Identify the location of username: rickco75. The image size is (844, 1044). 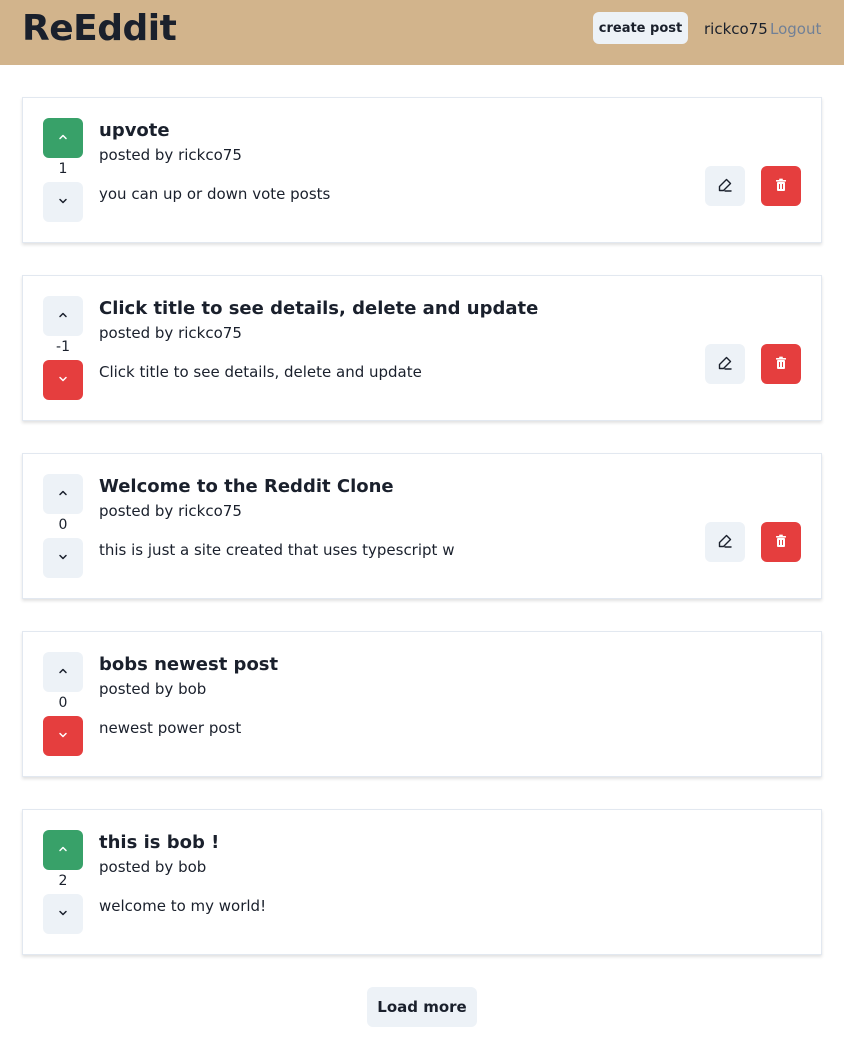
(736, 29).